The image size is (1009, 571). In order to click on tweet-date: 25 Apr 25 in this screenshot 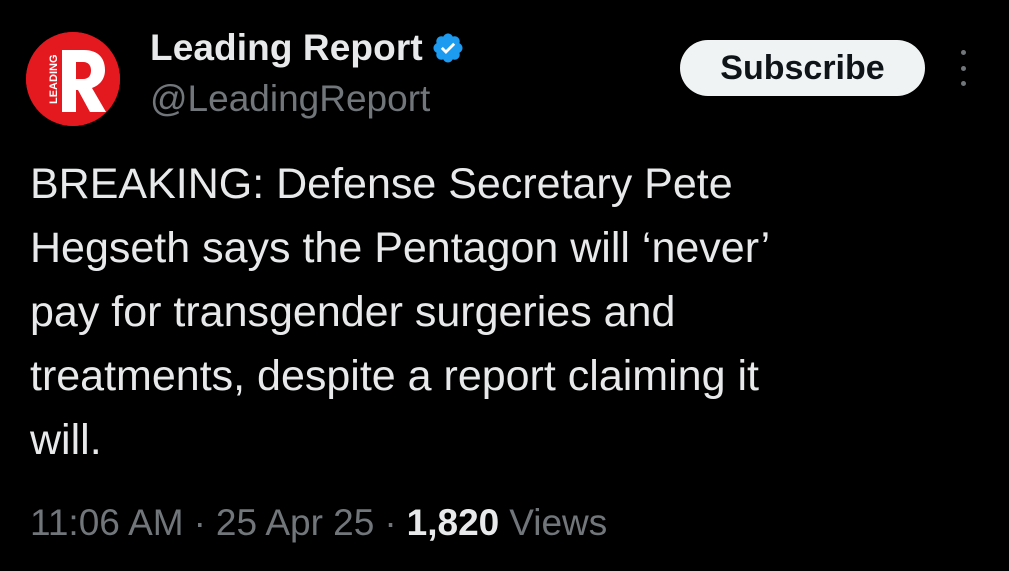, I will do `click(295, 523)`.